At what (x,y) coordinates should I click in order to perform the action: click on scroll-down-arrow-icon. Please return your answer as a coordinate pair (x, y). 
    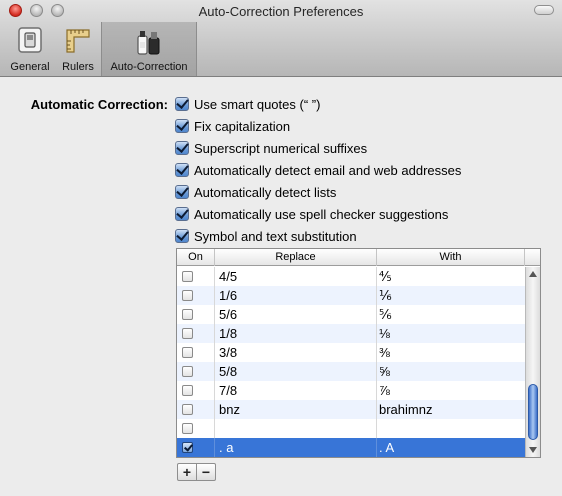
    Looking at the image, I should click on (533, 450).